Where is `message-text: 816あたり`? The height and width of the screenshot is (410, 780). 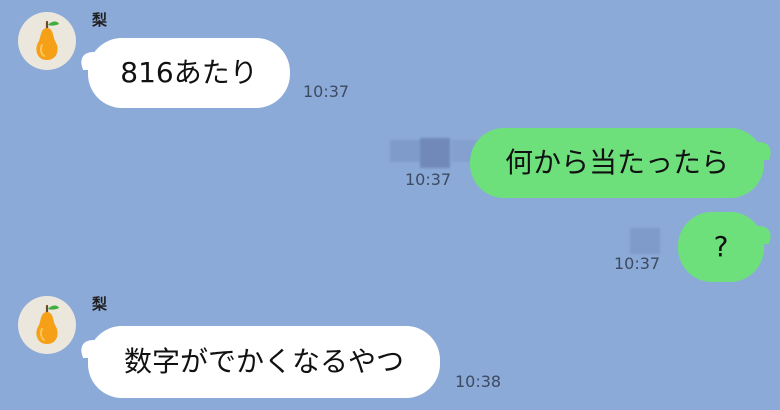
message-text: 816あたり is located at coordinates (189, 72).